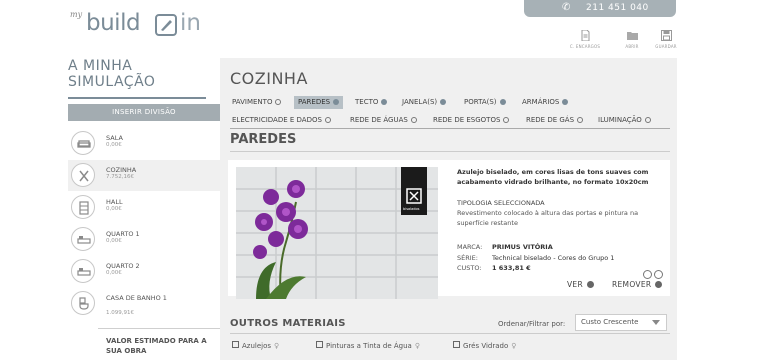 Image resolution: width=765 pixels, height=360 pixels. Describe the element at coordinates (666, 46) in the screenshot. I see `toolbar-label: GUARDAR` at that location.